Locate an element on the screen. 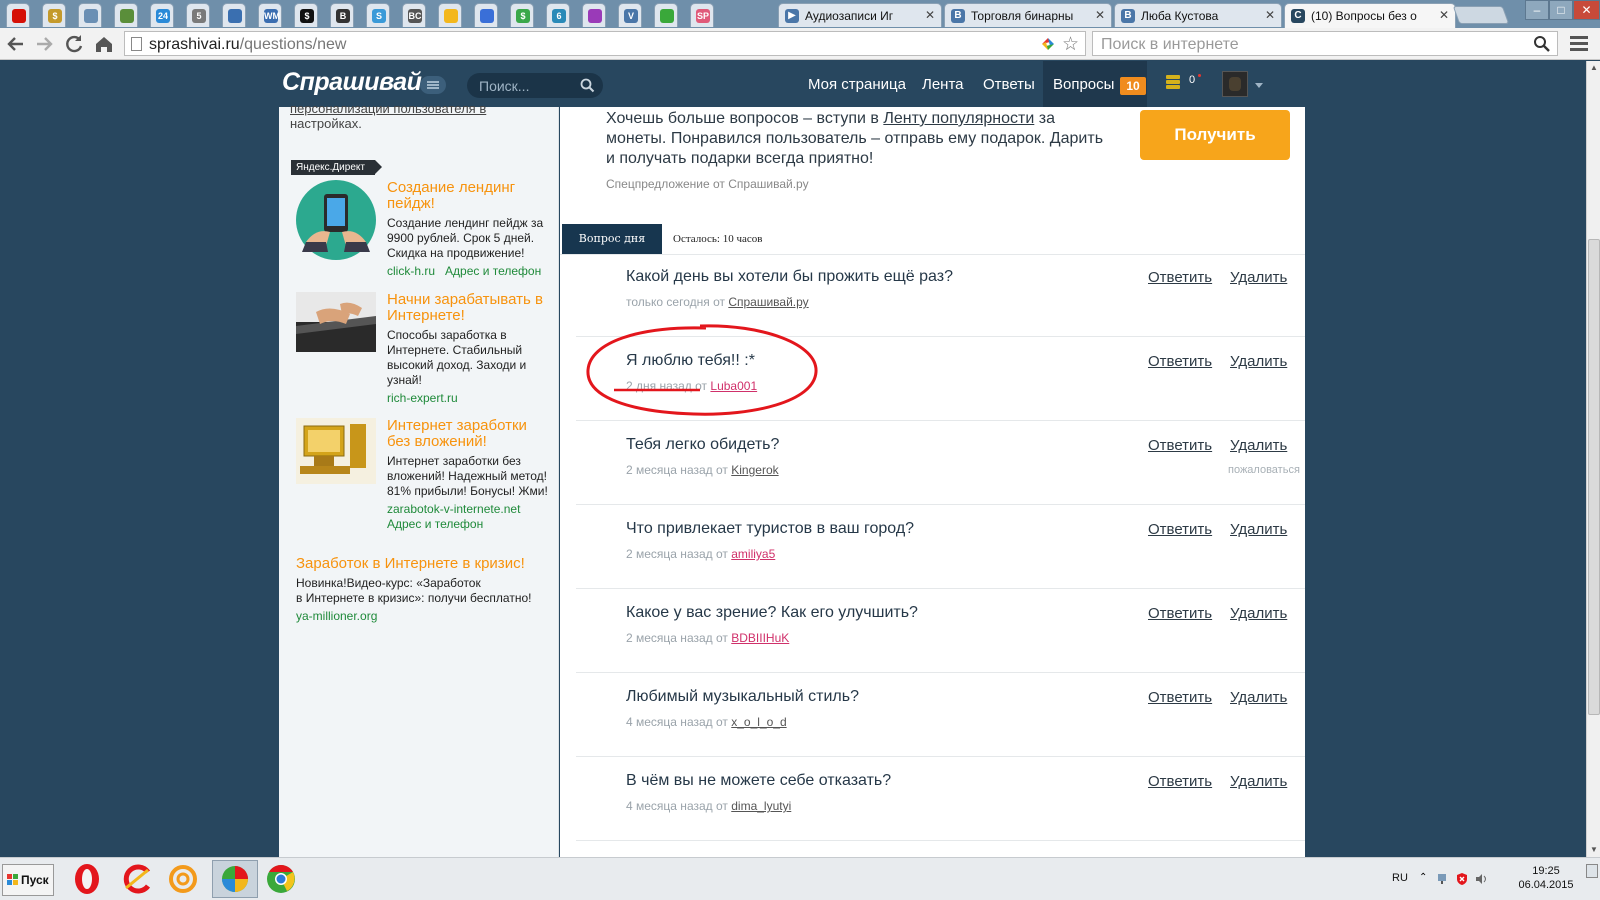 The width and height of the screenshot is (1600, 900). home-button is located at coordinates (104, 44).